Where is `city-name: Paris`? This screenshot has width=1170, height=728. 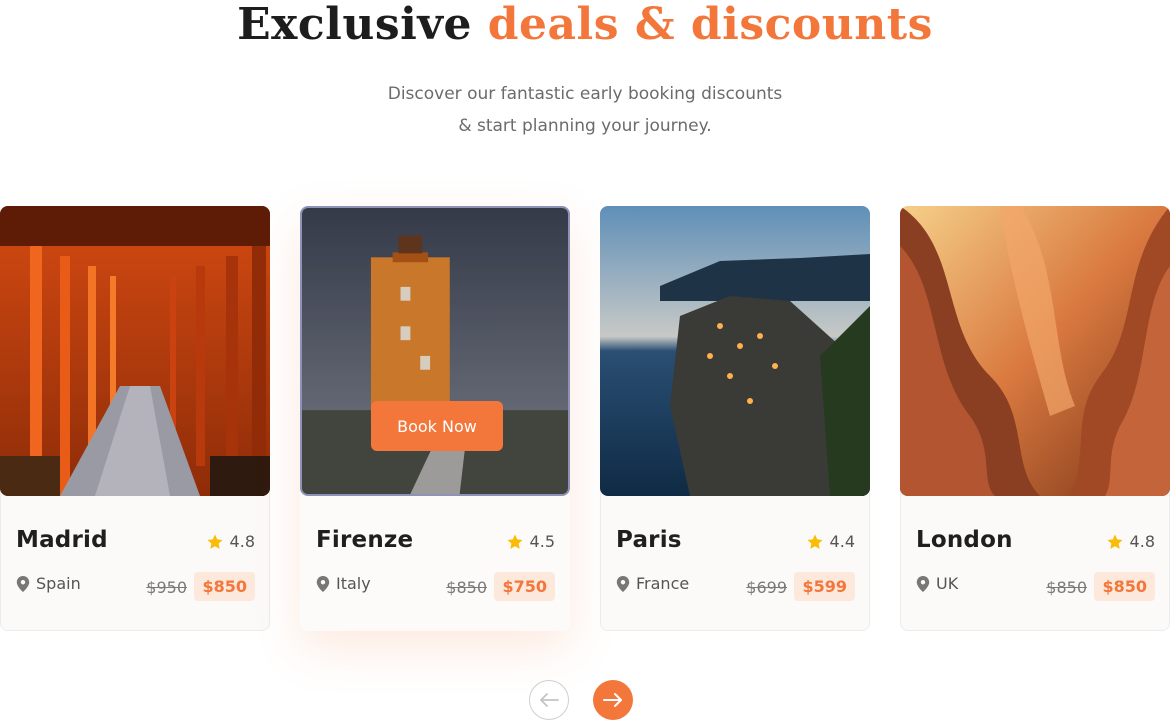
city-name: Paris is located at coordinates (649, 540).